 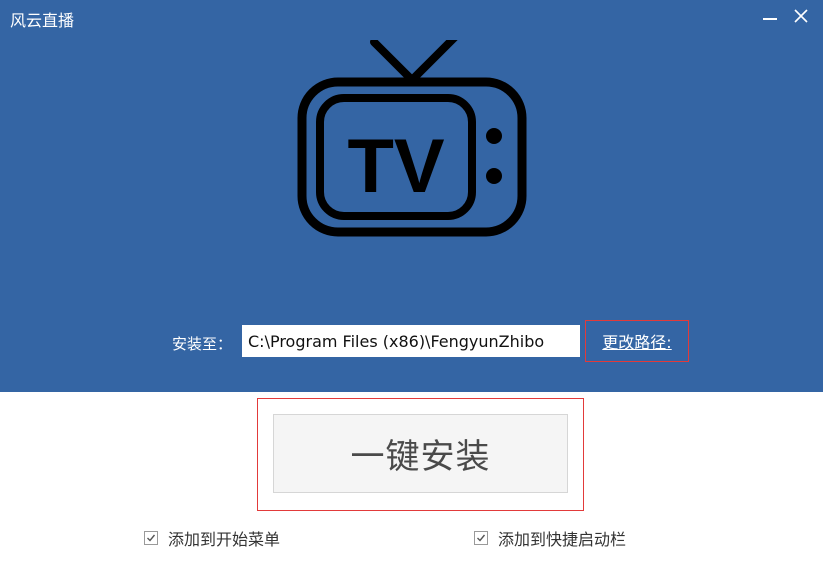 What do you see at coordinates (395, 166) in the screenshot?
I see `logo-text: TV` at bounding box center [395, 166].